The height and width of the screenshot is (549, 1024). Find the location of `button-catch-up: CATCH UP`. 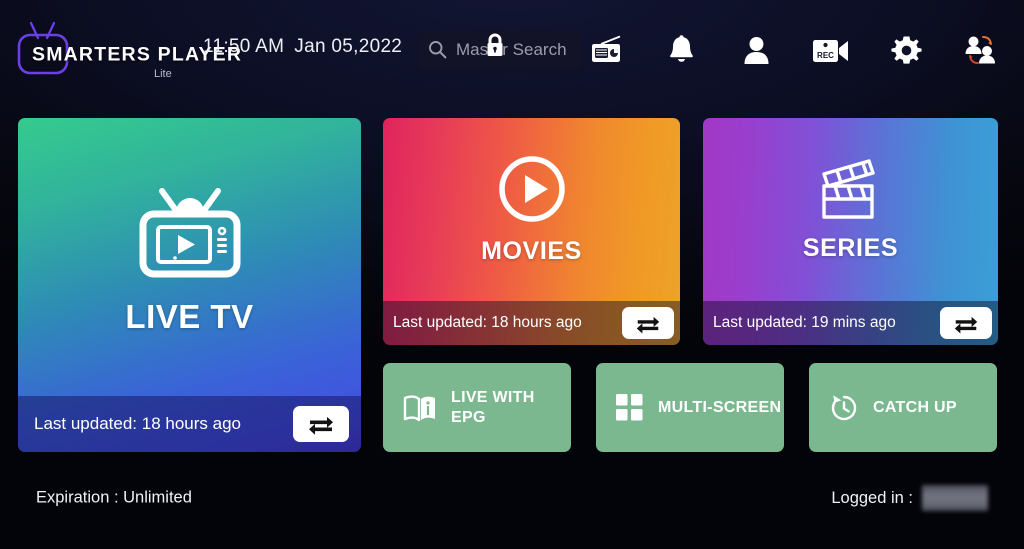

button-catch-up: CATCH UP is located at coordinates (903, 407).